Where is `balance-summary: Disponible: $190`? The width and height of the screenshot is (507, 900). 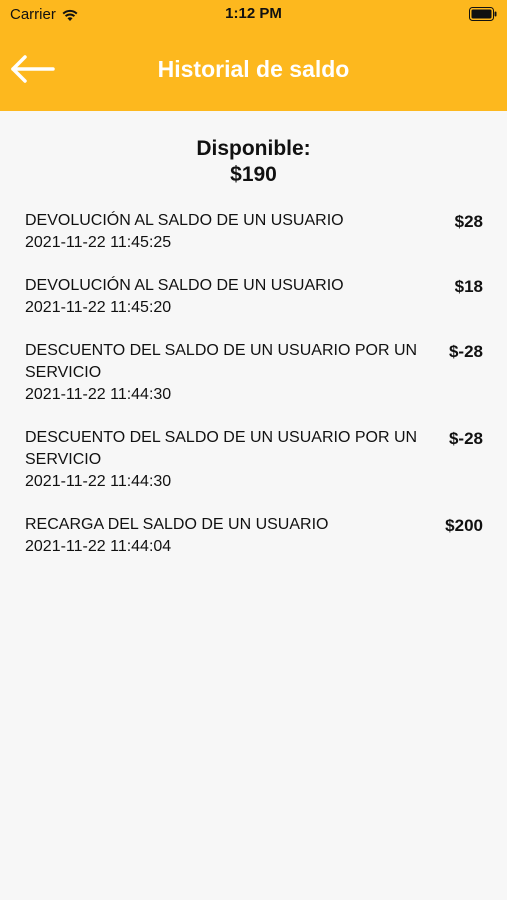 balance-summary: Disponible: $190 is located at coordinates (253, 162).